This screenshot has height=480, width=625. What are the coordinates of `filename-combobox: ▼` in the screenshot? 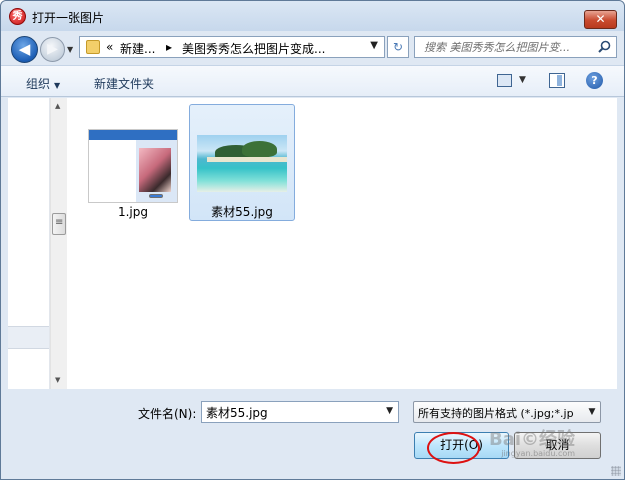 It's located at (300, 412).